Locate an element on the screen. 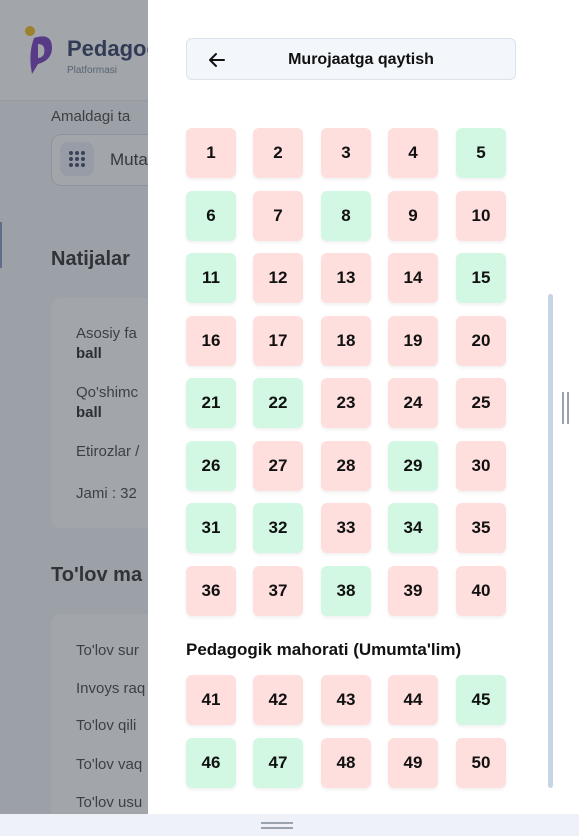 Image resolution: width=579 pixels, height=836 pixels. question-2-wrong: 2 is located at coordinates (278, 153).